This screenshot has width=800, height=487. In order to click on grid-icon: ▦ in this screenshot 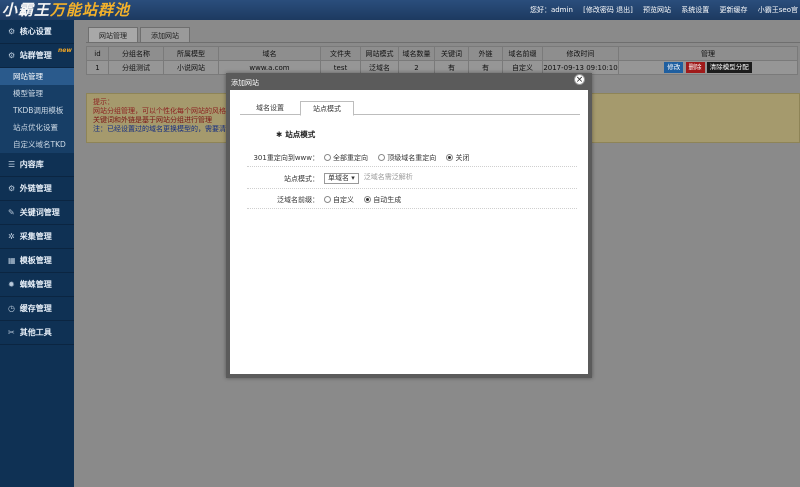, I will do `click(12, 260)`.